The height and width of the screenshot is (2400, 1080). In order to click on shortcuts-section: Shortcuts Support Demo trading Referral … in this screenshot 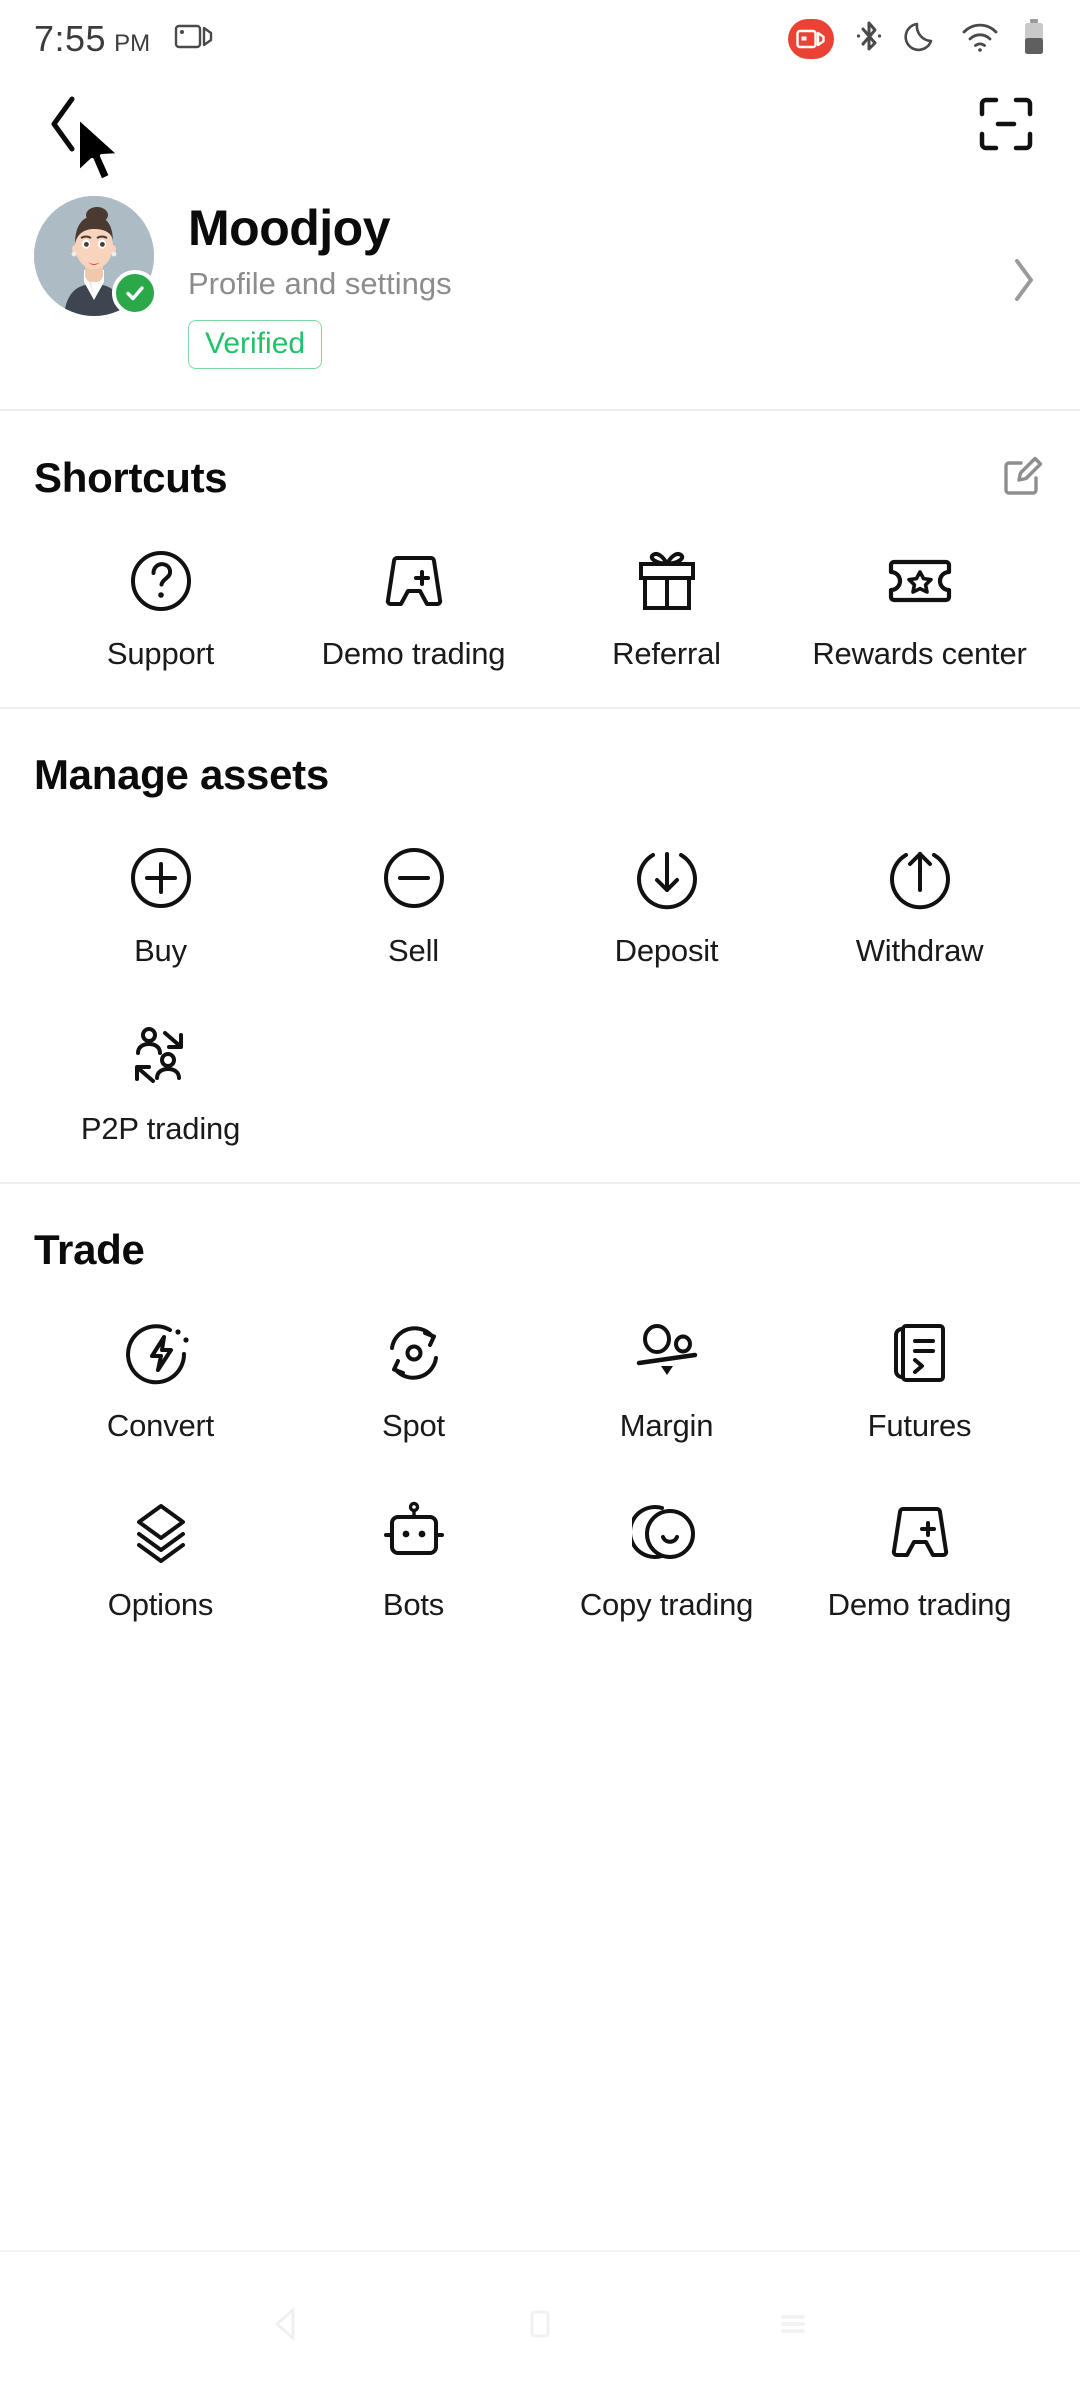, I will do `click(540, 559)`.